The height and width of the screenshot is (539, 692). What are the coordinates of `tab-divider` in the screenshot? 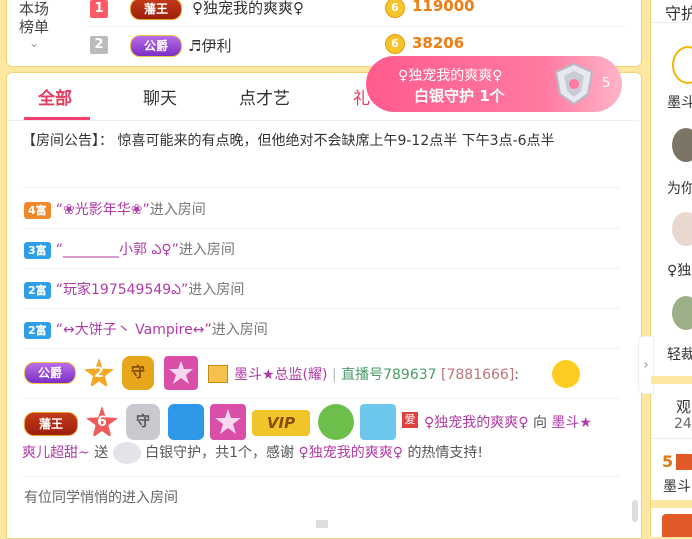 It's located at (323, 120).